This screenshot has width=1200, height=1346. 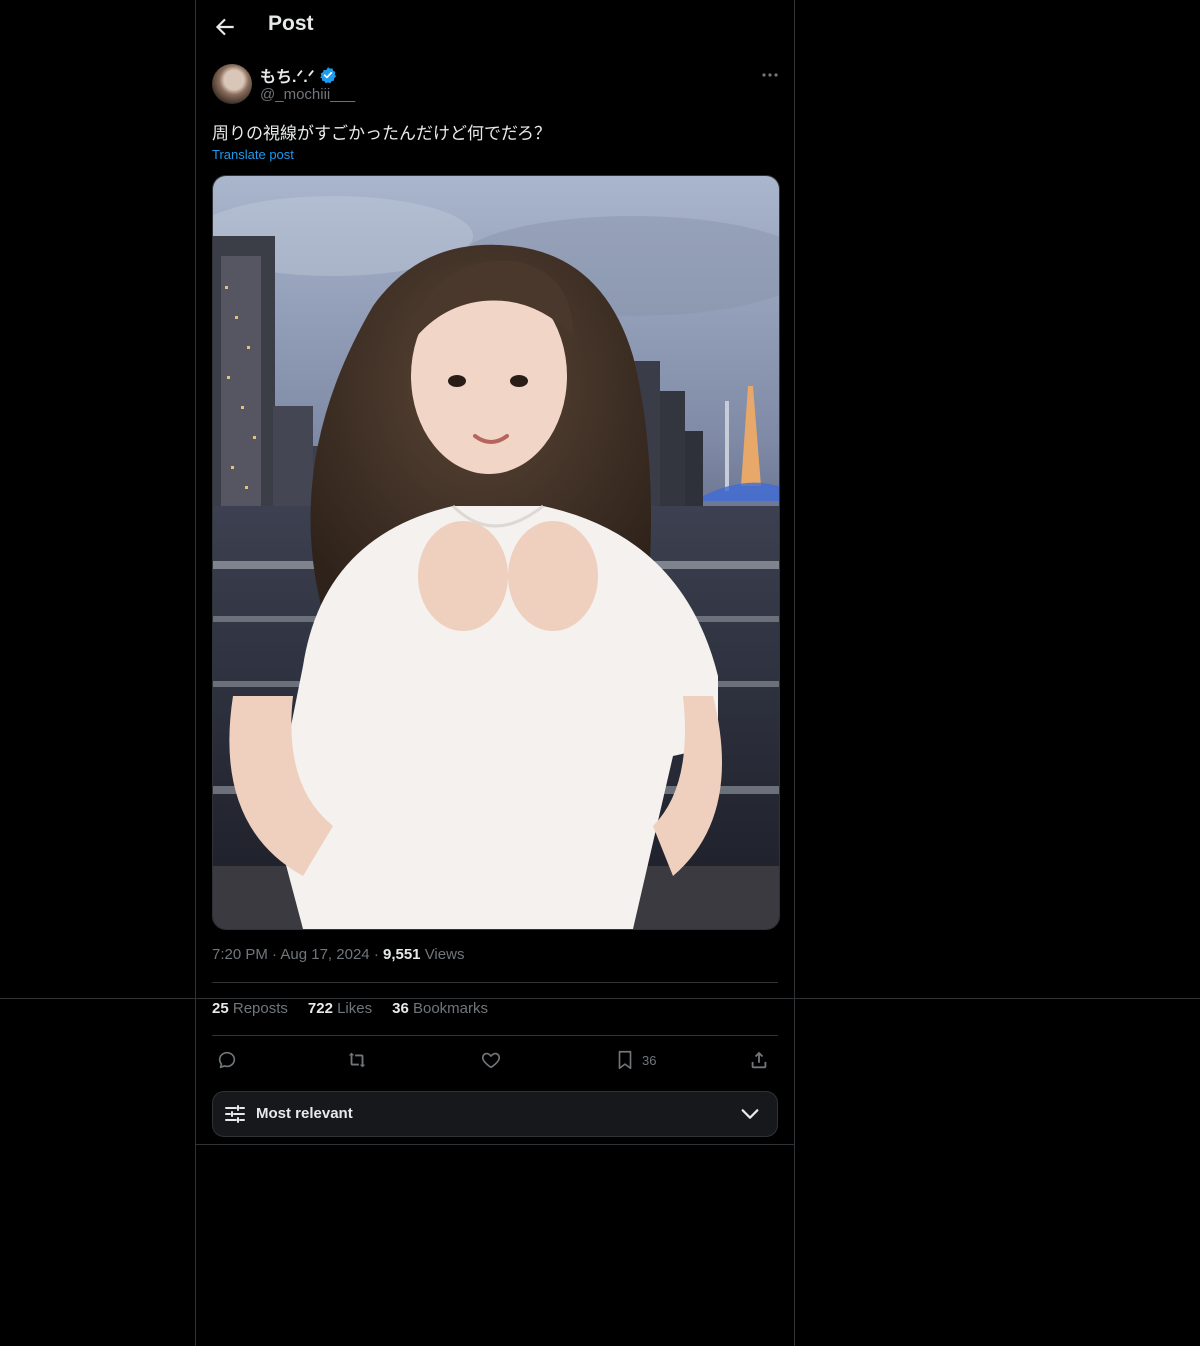 I want to click on more-button, so click(x=770, y=75).